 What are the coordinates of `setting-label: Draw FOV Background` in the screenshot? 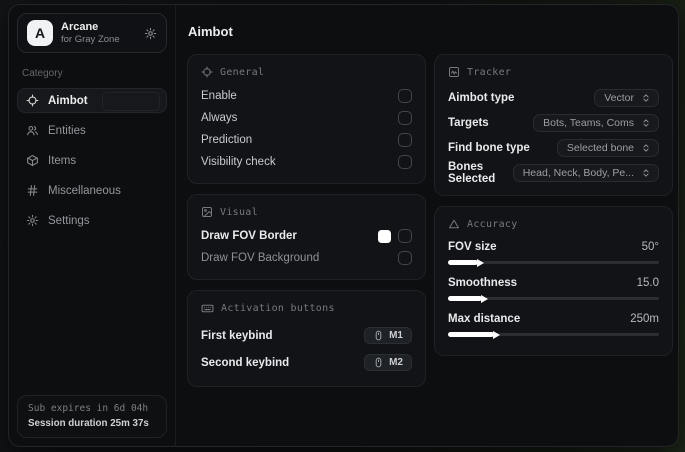 It's located at (260, 258).